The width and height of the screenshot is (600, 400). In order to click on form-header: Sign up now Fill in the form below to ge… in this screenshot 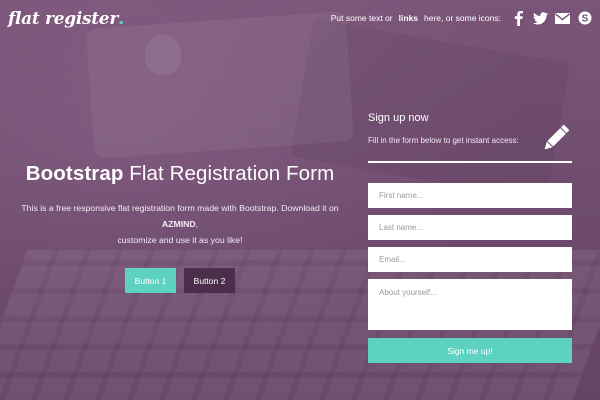, I will do `click(470, 137)`.